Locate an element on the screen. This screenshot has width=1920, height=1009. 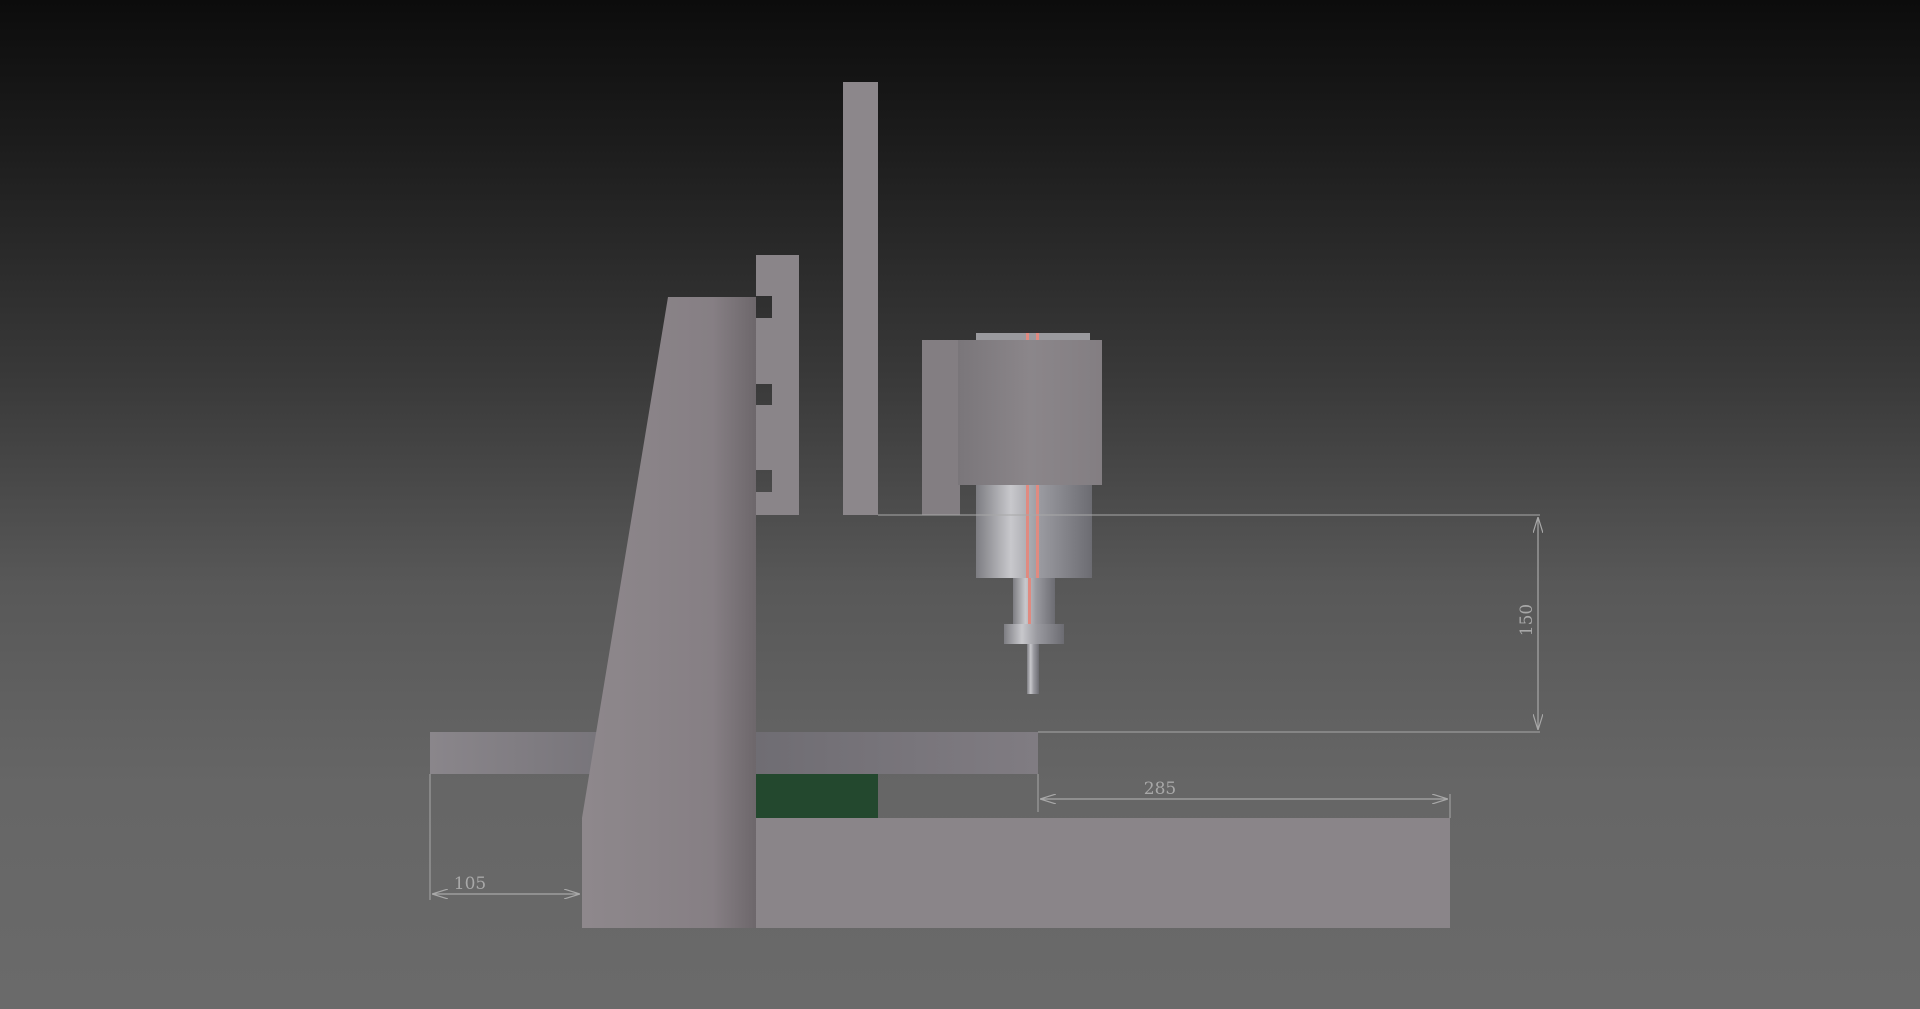
dimension-label-height: 150 is located at coordinates (1527, 620).